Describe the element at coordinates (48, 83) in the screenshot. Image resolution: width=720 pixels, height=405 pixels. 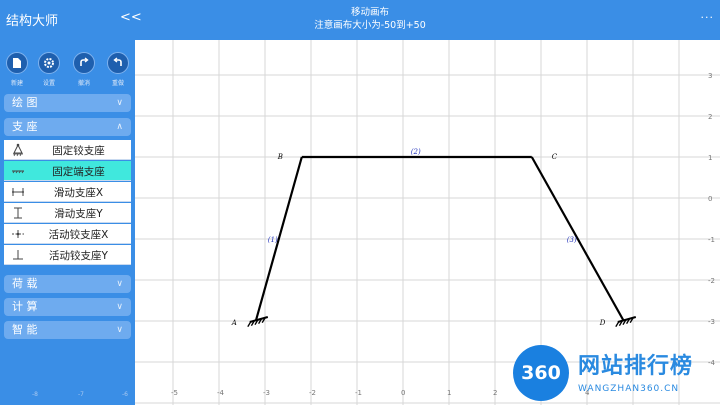
I see `settings-label: 设置` at that location.